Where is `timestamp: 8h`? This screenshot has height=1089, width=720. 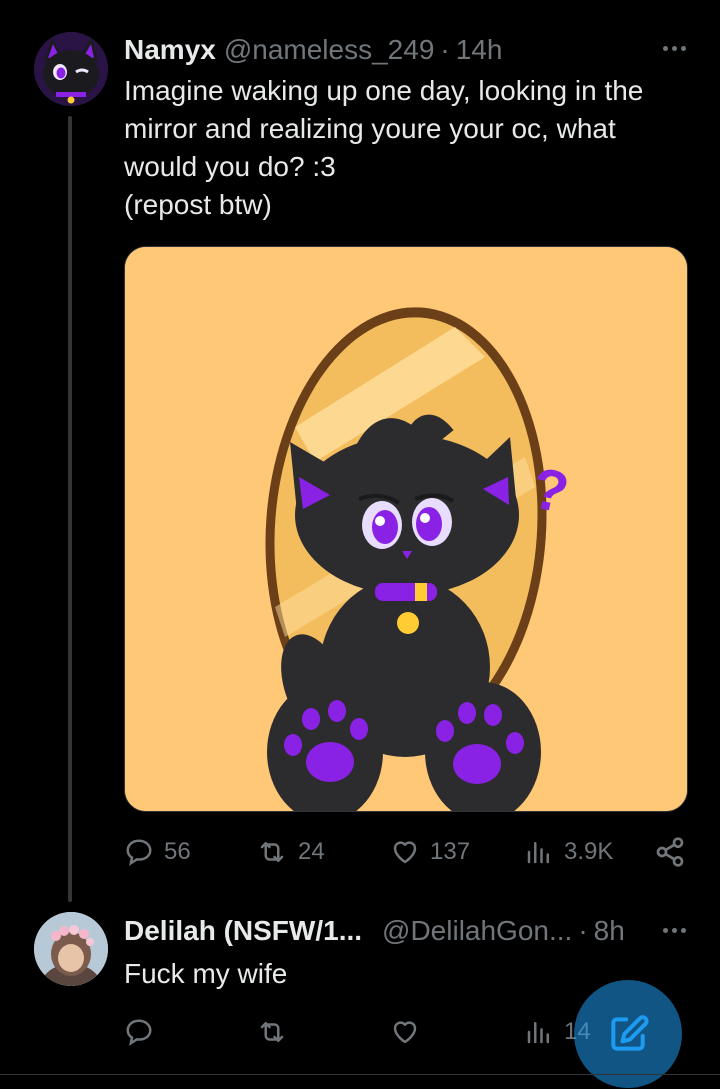 timestamp: 8h is located at coordinates (609, 931).